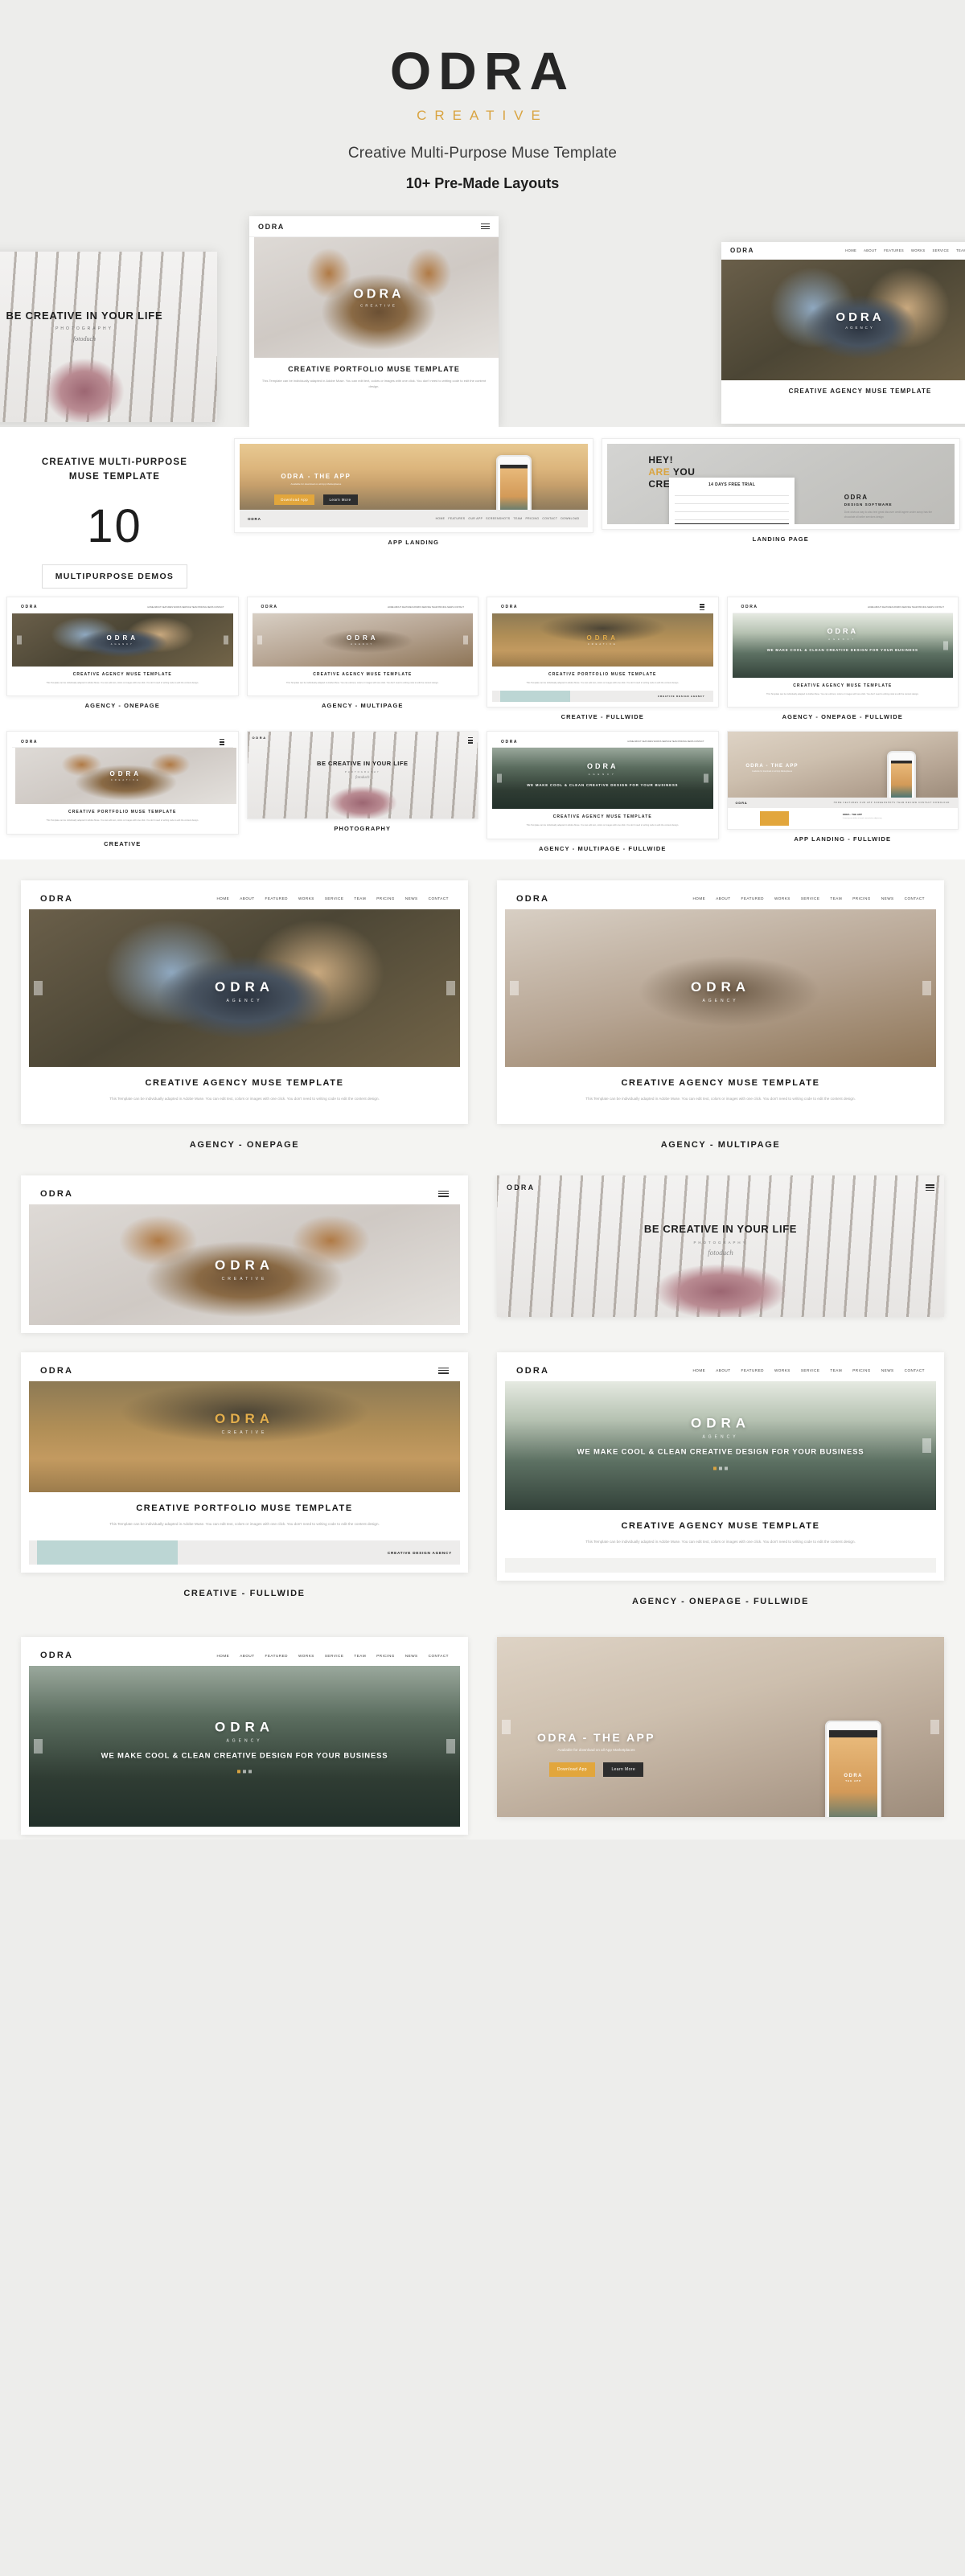 The height and width of the screenshot is (2576, 965). Describe the element at coordinates (732, 509) in the screenshot. I see `form-field-email` at that location.